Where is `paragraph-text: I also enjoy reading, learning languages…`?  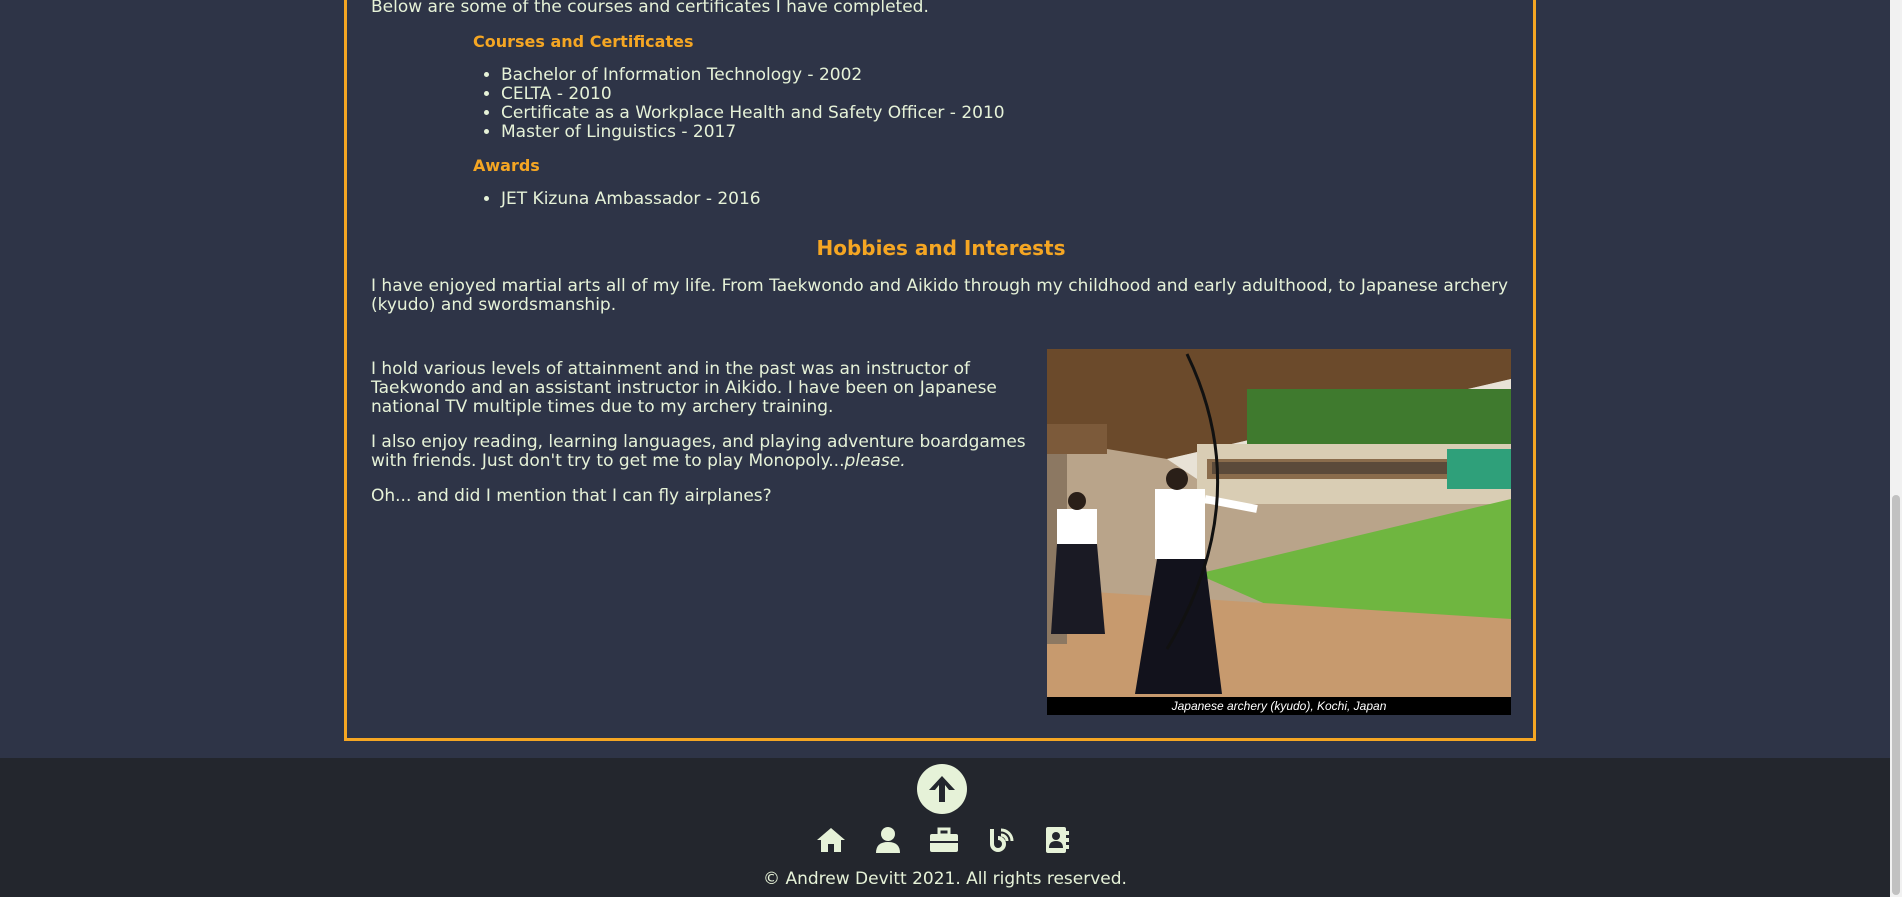 paragraph-text: I also enjoy reading, learning languages… is located at coordinates (698, 451).